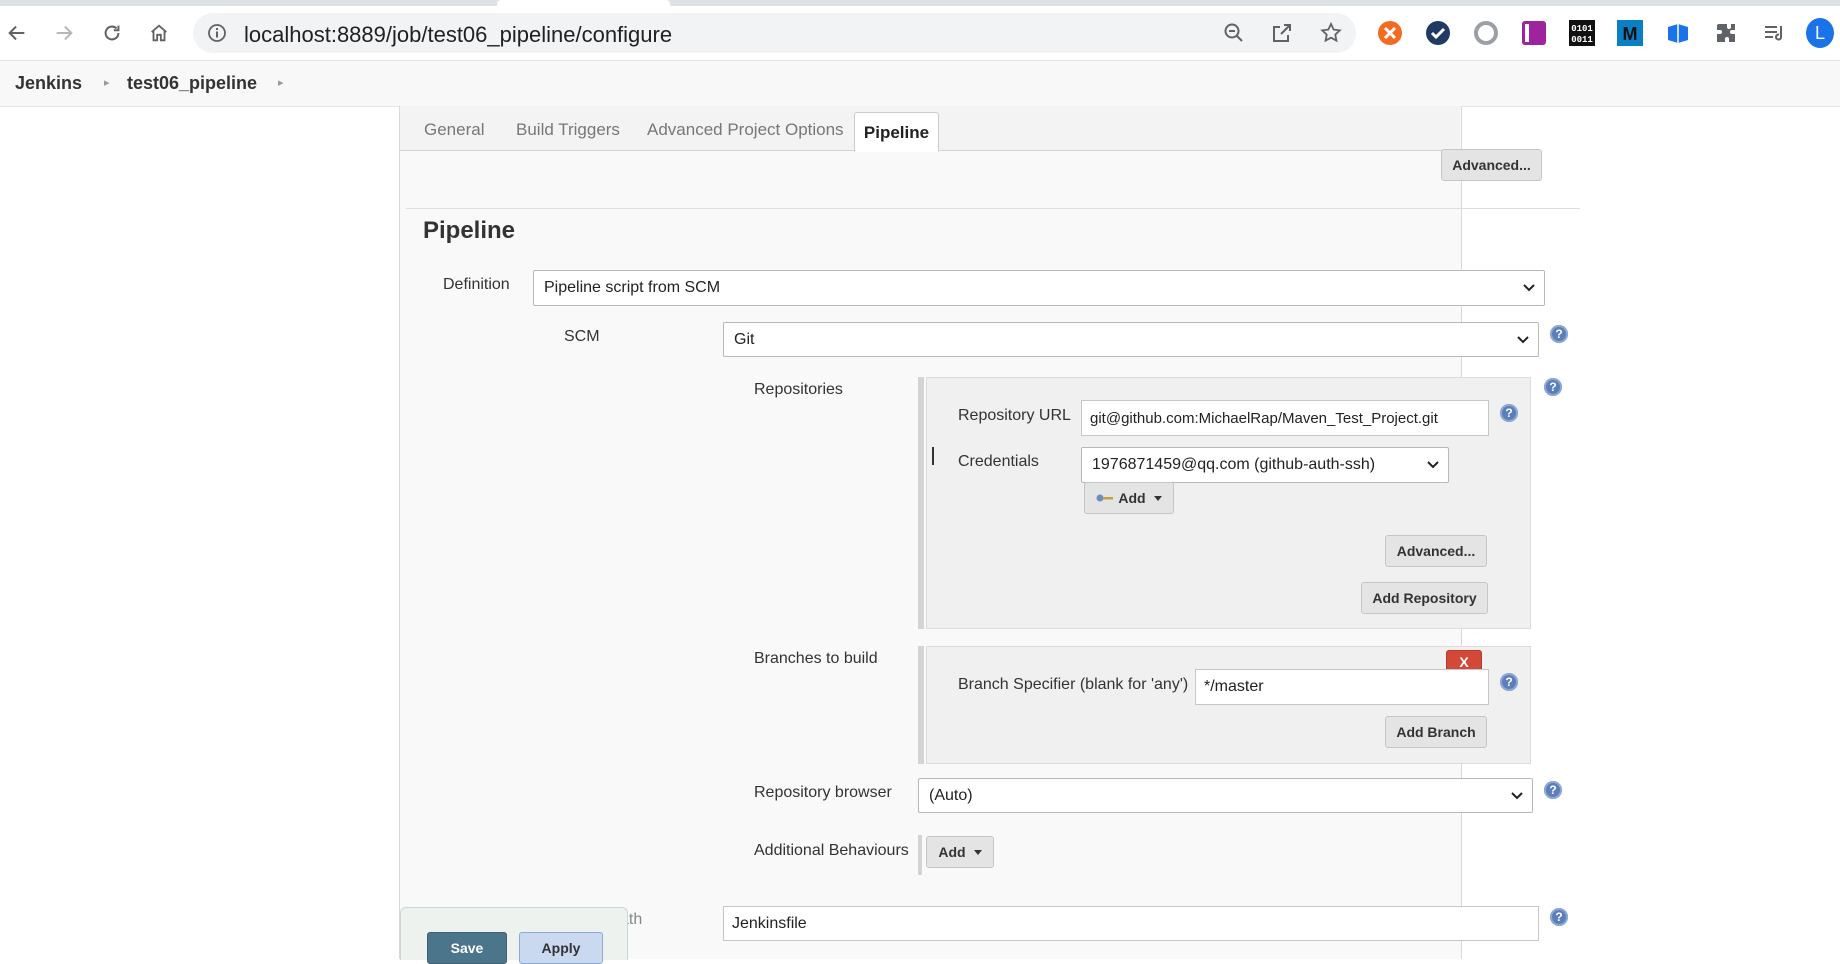 This screenshot has width=1840, height=964. Describe the element at coordinates (921, 503) in the screenshot. I see `repositories-bar` at that location.